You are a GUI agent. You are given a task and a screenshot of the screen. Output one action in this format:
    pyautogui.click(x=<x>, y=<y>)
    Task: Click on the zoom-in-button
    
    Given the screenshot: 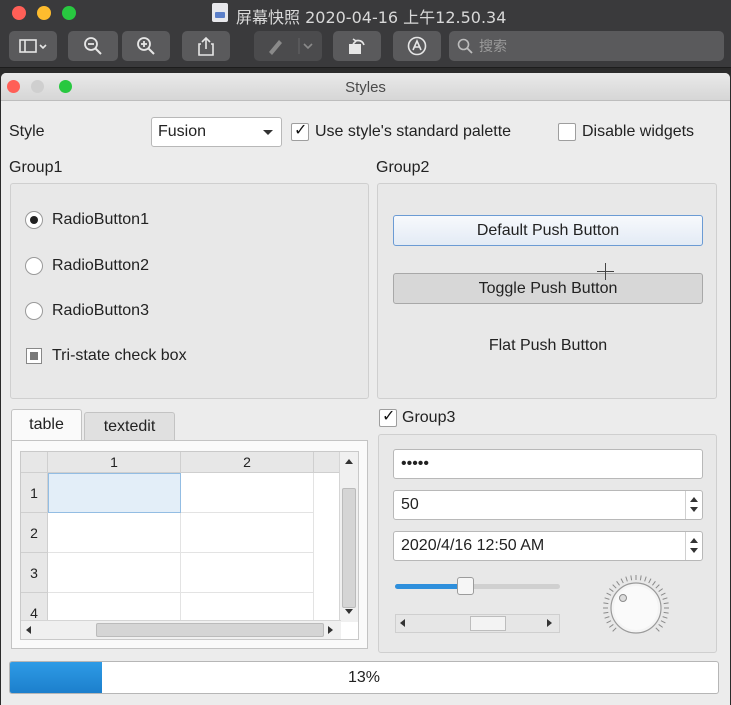 What is the action you would take?
    pyautogui.click(x=146, y=46)
    